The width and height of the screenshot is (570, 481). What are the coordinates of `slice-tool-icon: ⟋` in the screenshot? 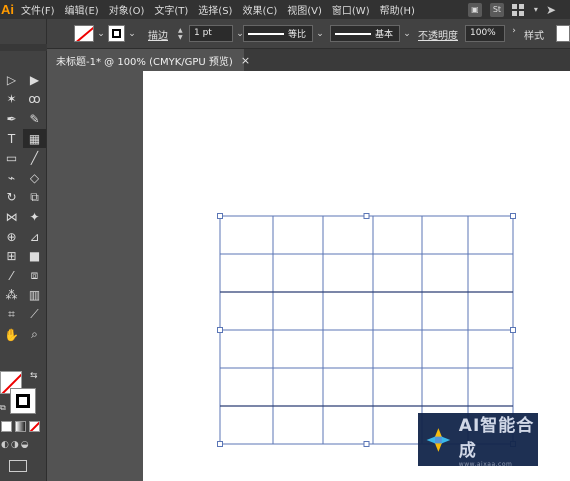 It's located at (34, 315).